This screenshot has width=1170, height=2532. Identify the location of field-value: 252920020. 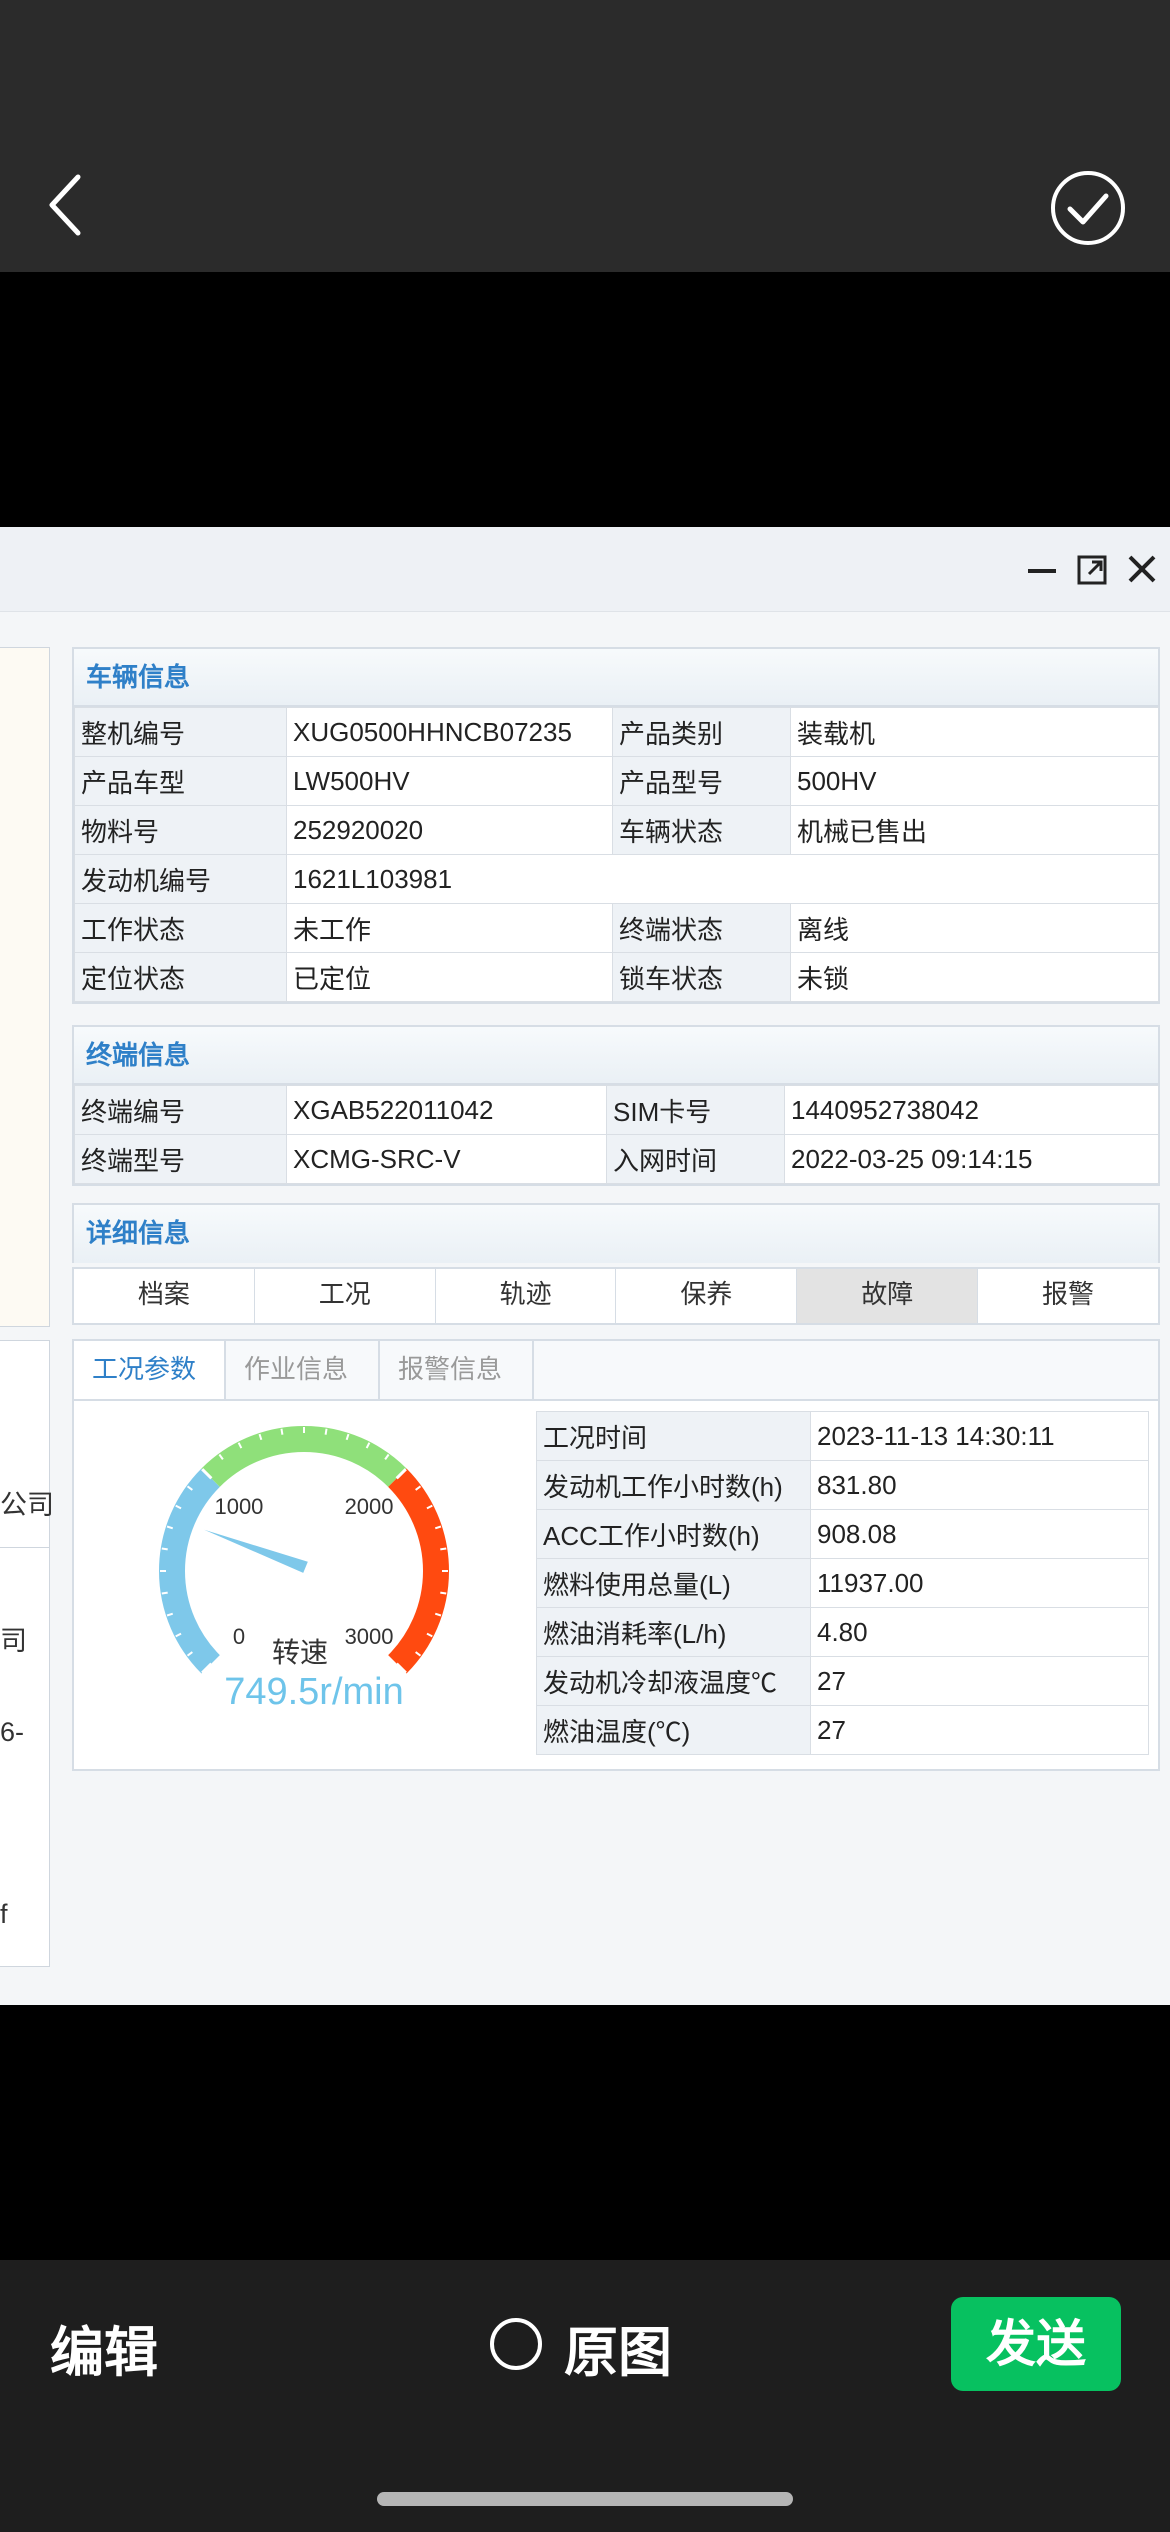
(449, 830).